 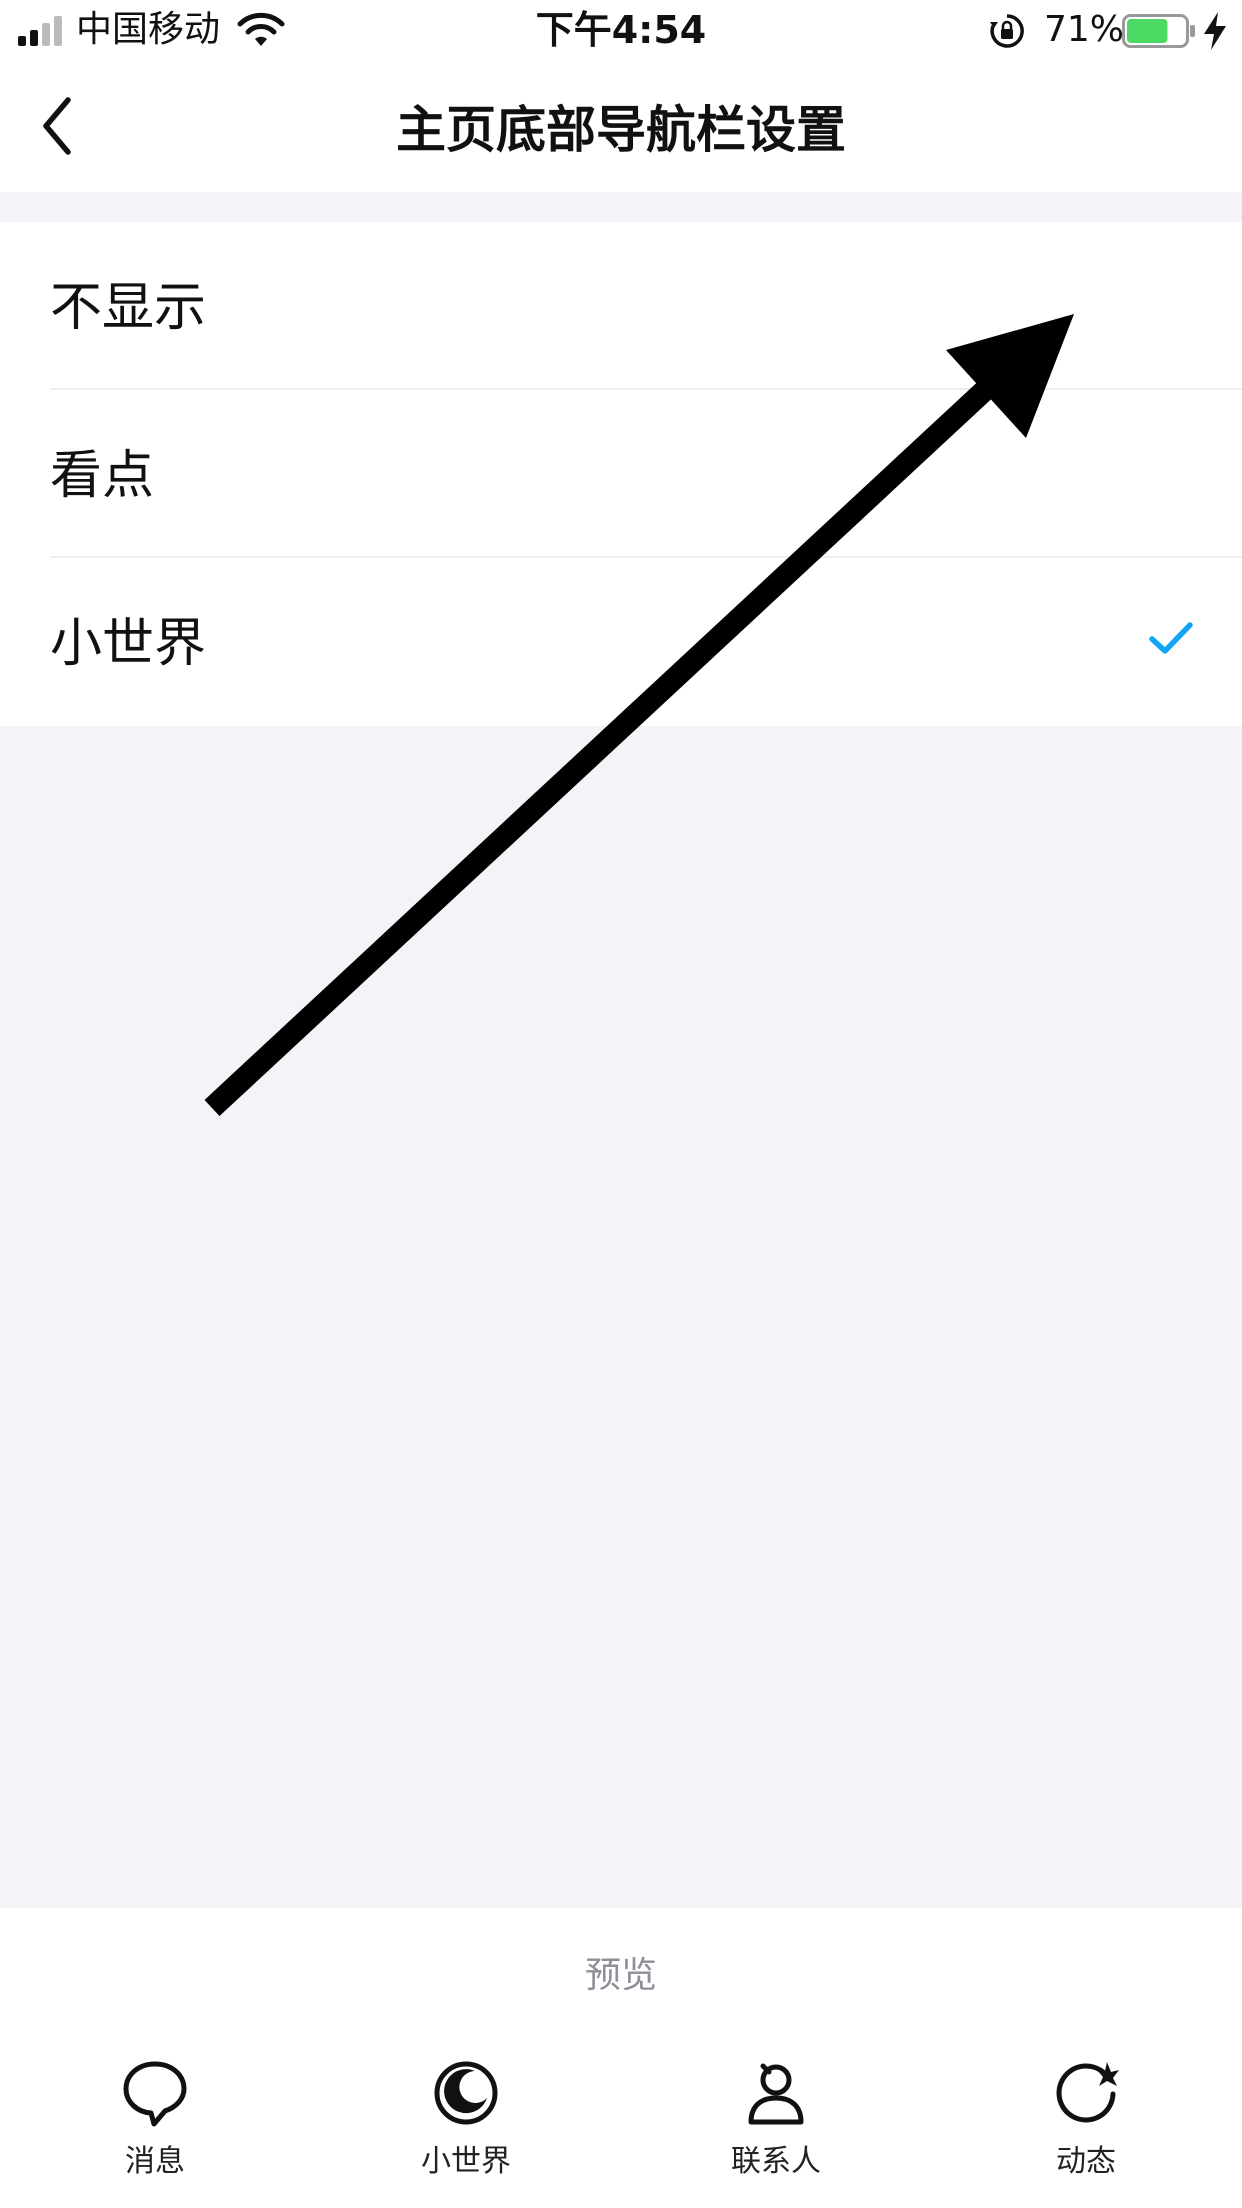 I want to click on tab-label: 联系人, so click(x=776, y=2161).